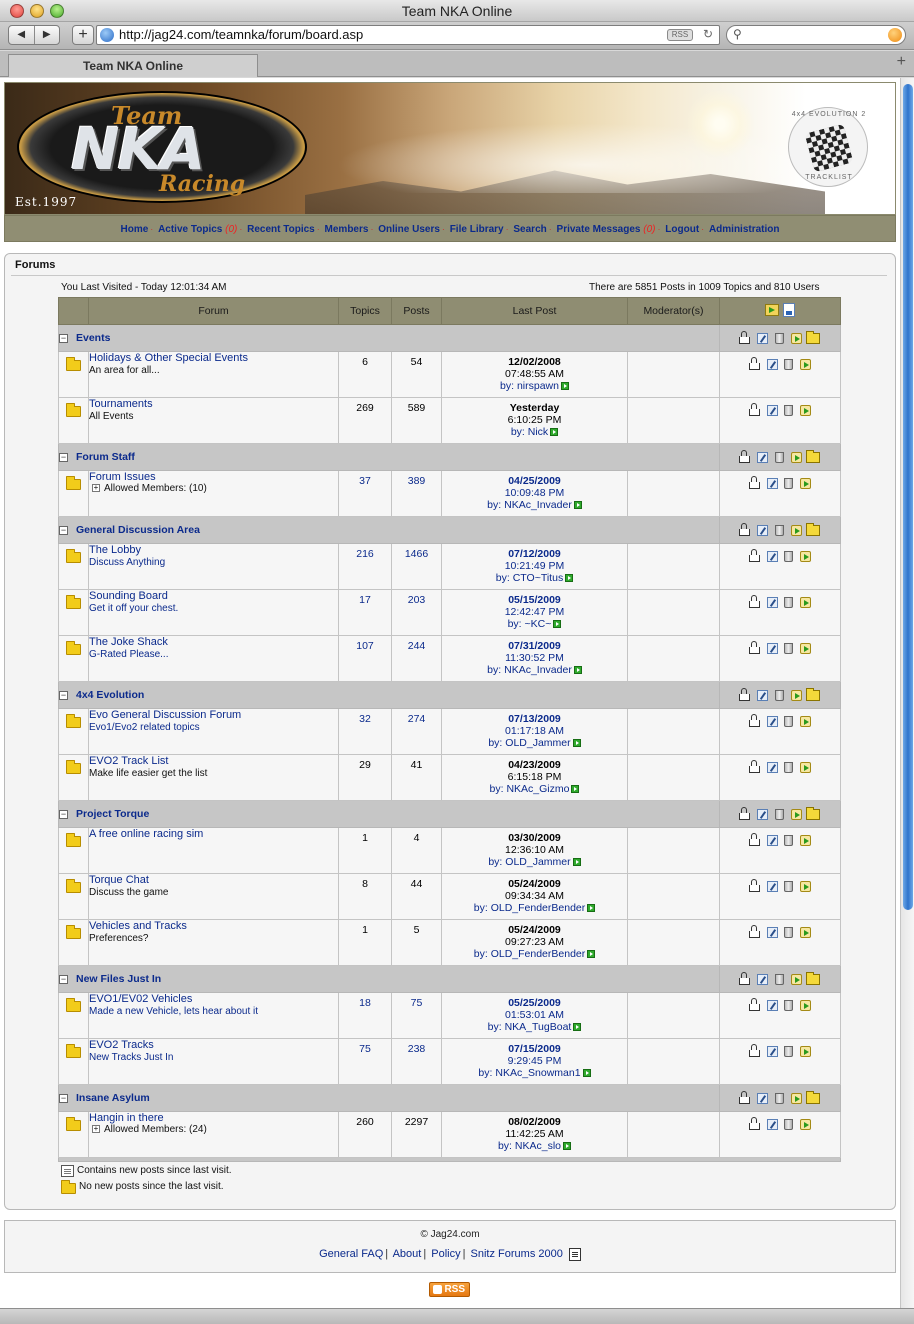 This screenshot has height=1324, width=914. Describe the element at coordinates (103, 457) in the screenshot. I see `category-title: Forum Staff` at that location.